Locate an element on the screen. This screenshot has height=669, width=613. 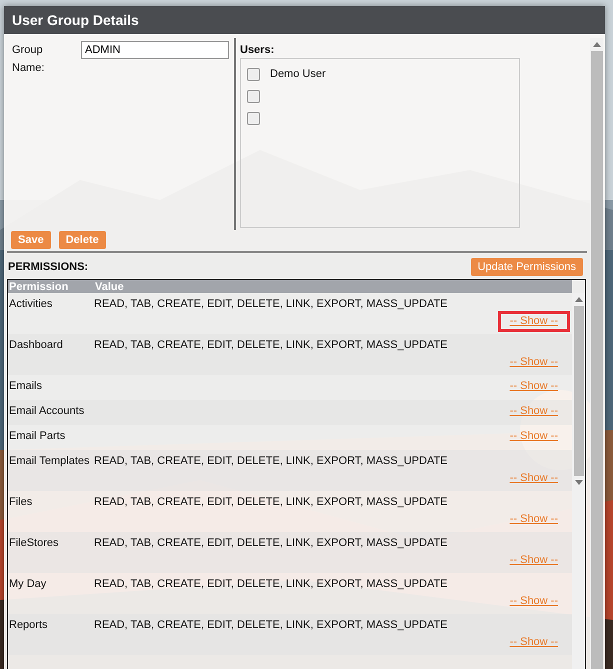
input-field: ADMIN is located at coordinates (155, 50).